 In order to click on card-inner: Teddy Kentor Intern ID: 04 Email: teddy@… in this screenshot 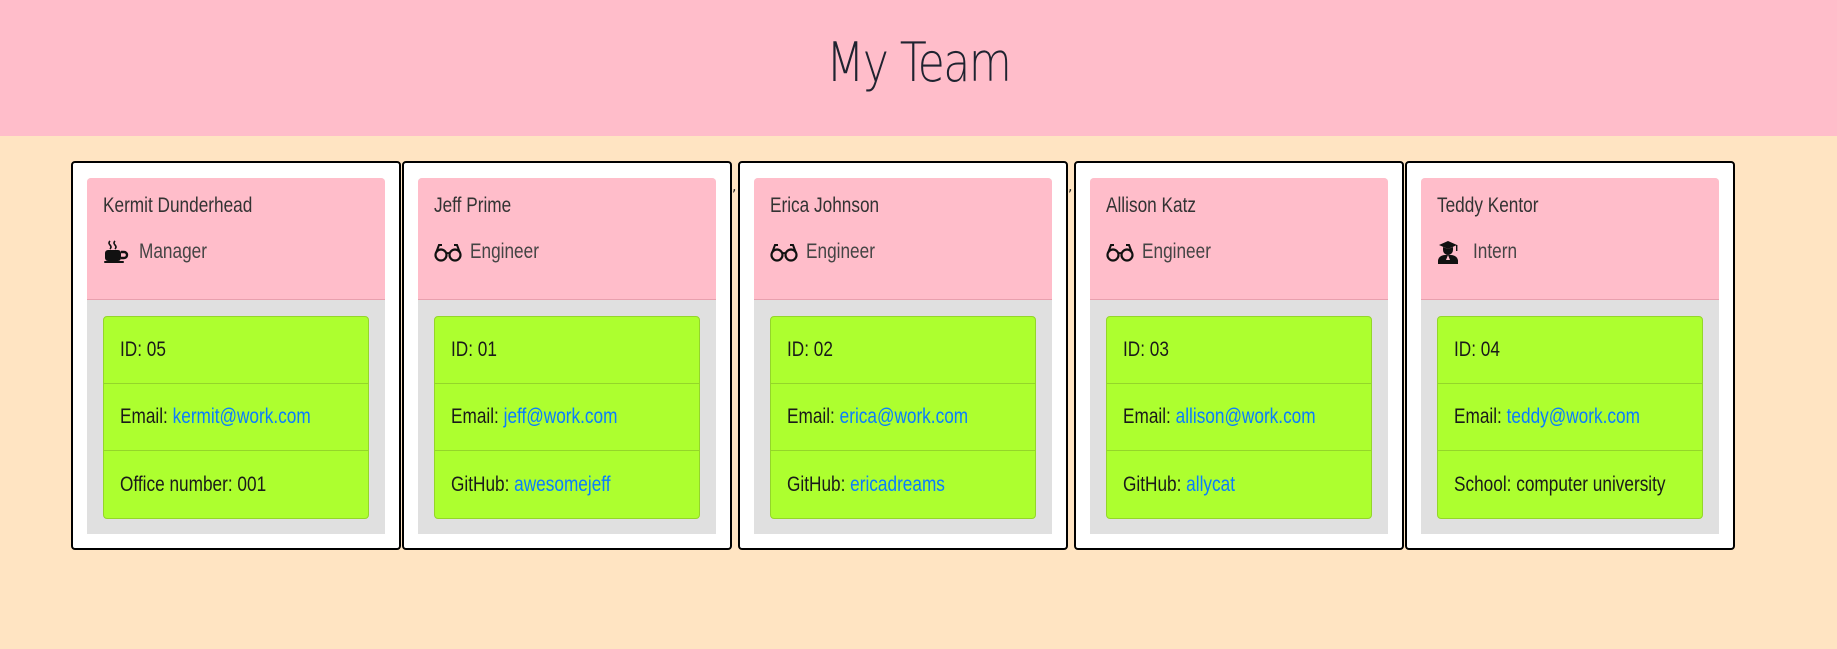, I will do `click(1570, 356)`.